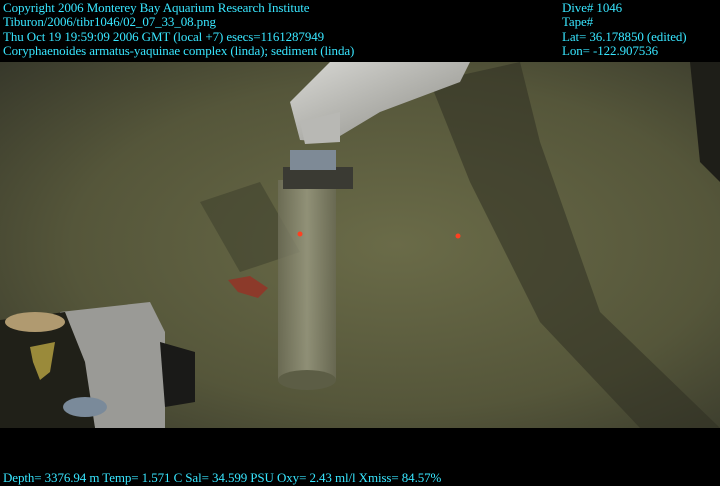  Describe the element at coordinates (578, 21) in the screenshot. I see `tape-number: Tape#` at that location.